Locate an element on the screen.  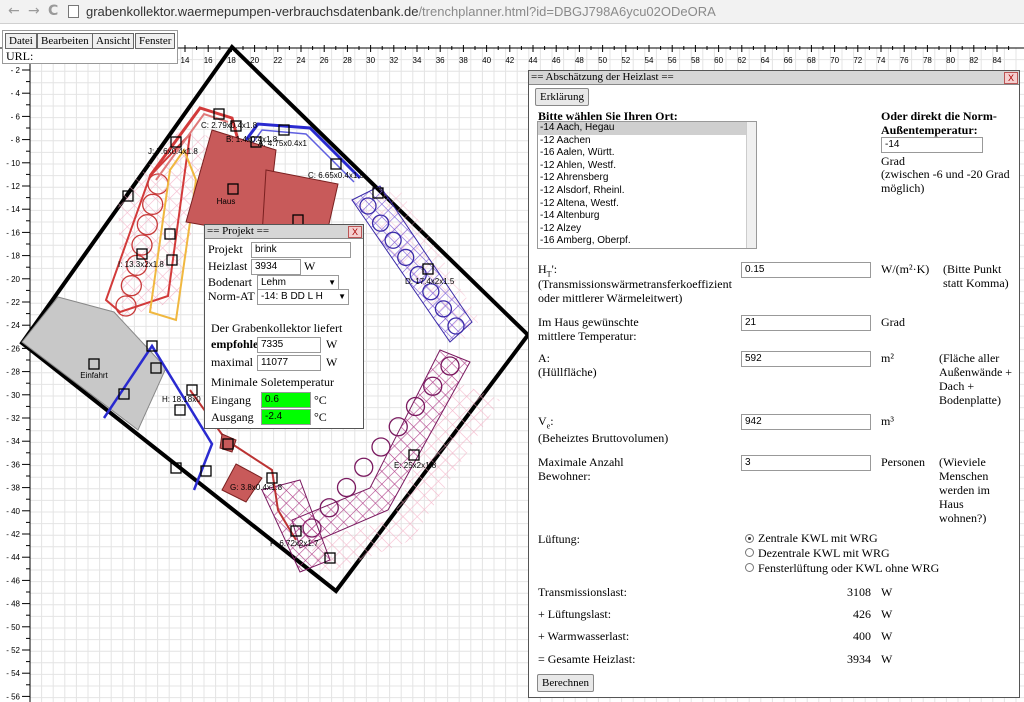
y-ruler-label: - 16 is located at coordinates (13, 232).